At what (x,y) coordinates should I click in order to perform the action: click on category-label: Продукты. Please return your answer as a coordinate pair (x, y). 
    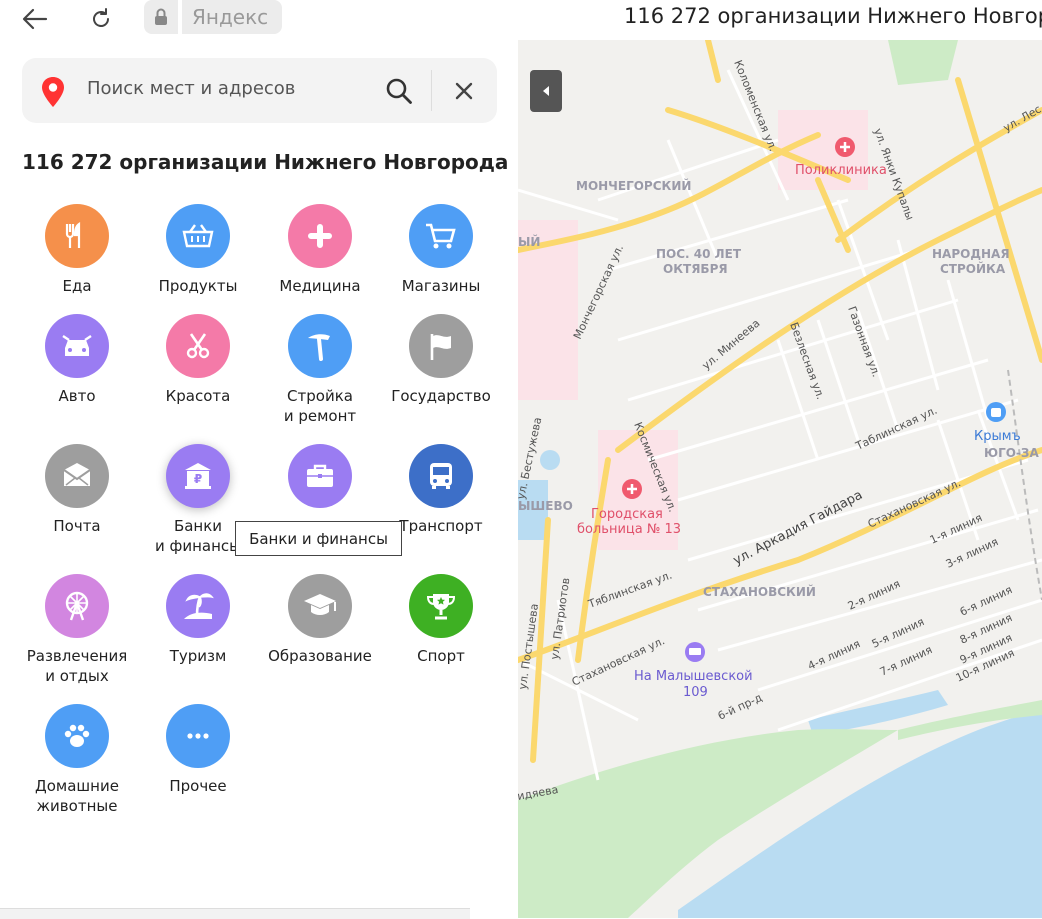
    Looking at the image, I should click on (198, 286).